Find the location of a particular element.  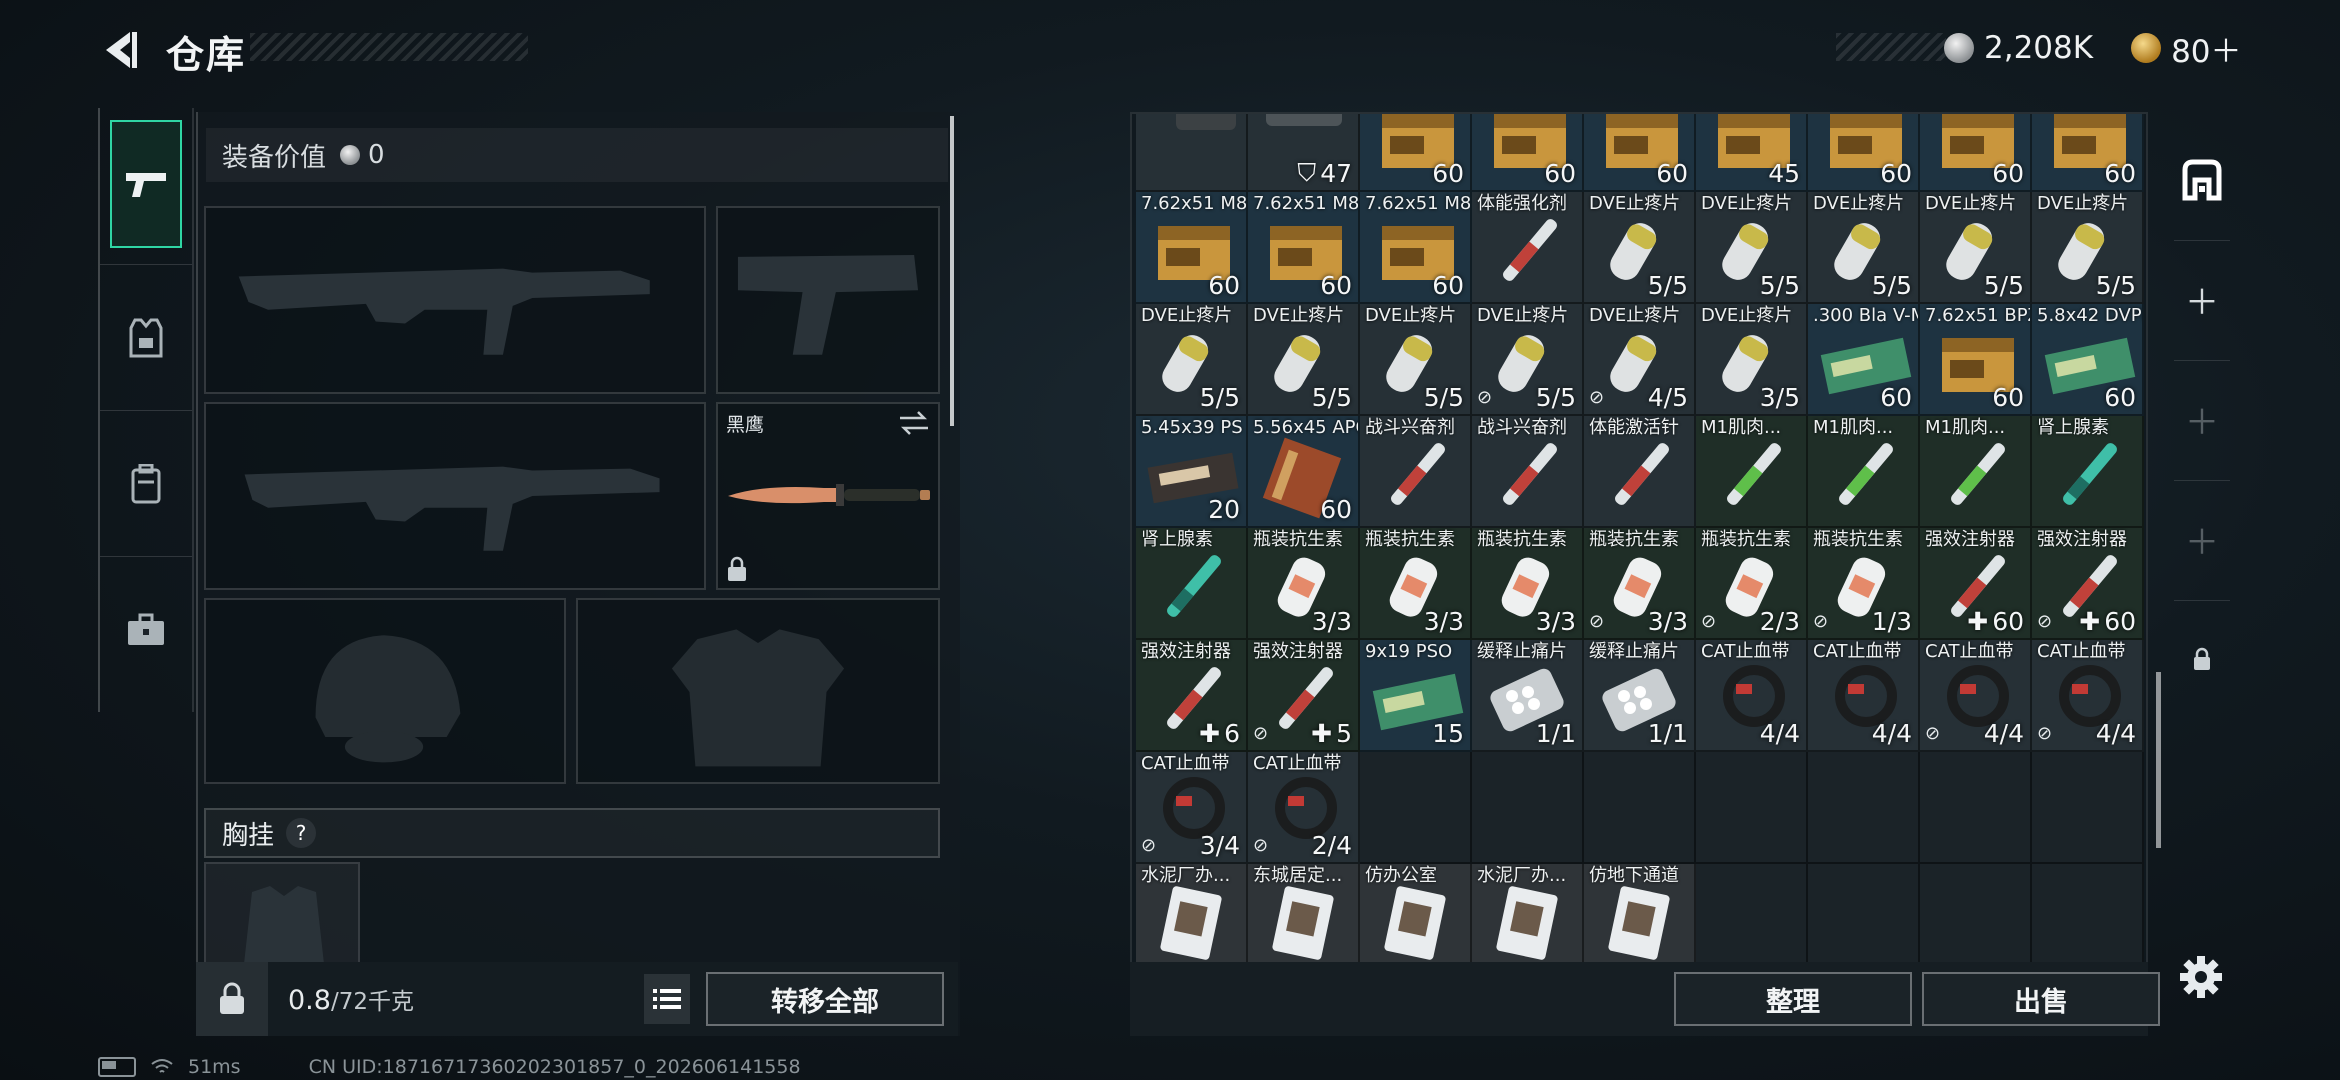

lock-button is located at coordinates (232, 999).